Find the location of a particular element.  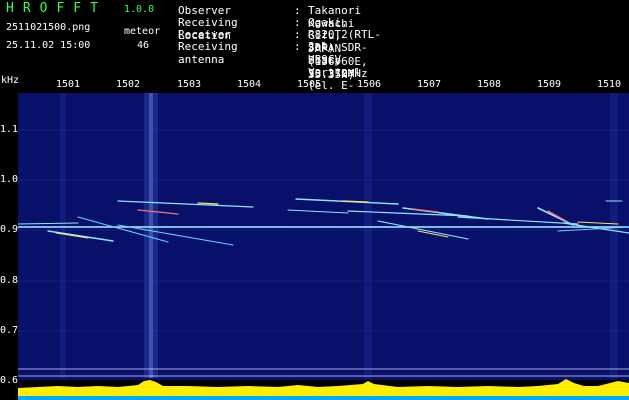

info-colon: : is located at coordinates (297, 46).